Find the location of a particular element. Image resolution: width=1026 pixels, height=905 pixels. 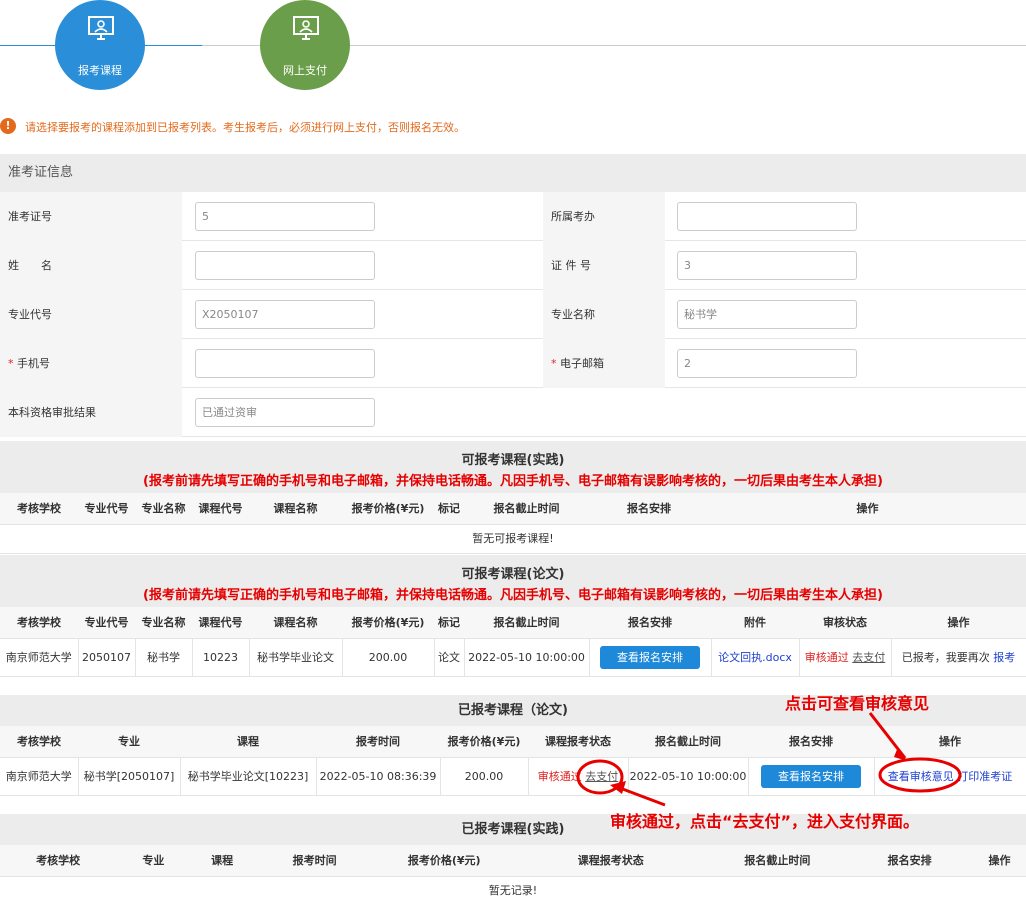

cell-major-code: 2050107 is located at coordinates (107, 657).